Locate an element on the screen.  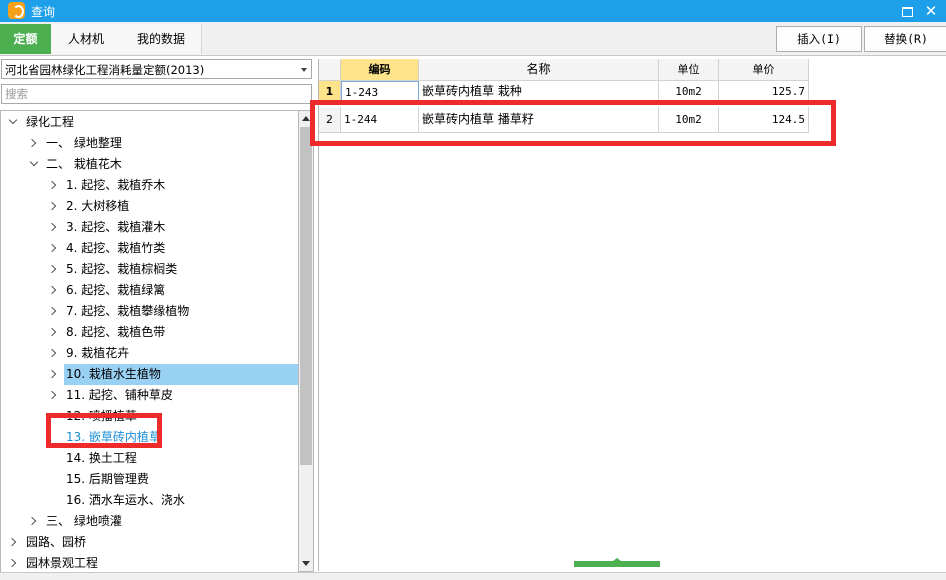
row-index: 2 is located at coordinates (330, 120).